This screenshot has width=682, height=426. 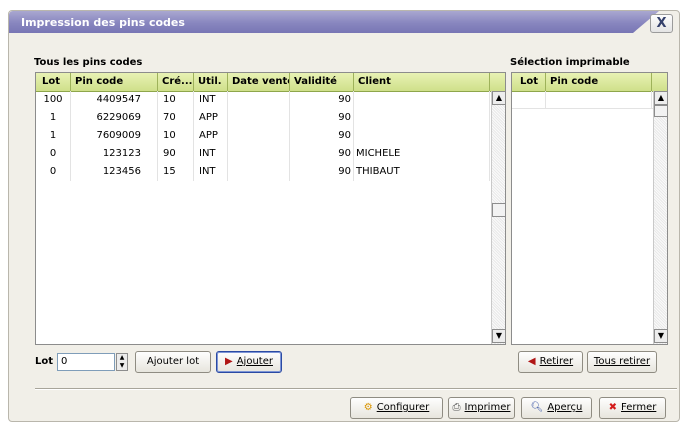 What do you see at coordinates (403, 407) in the screenshot?
I see `configure-label: Configurer` at bounding box center [403, 407].